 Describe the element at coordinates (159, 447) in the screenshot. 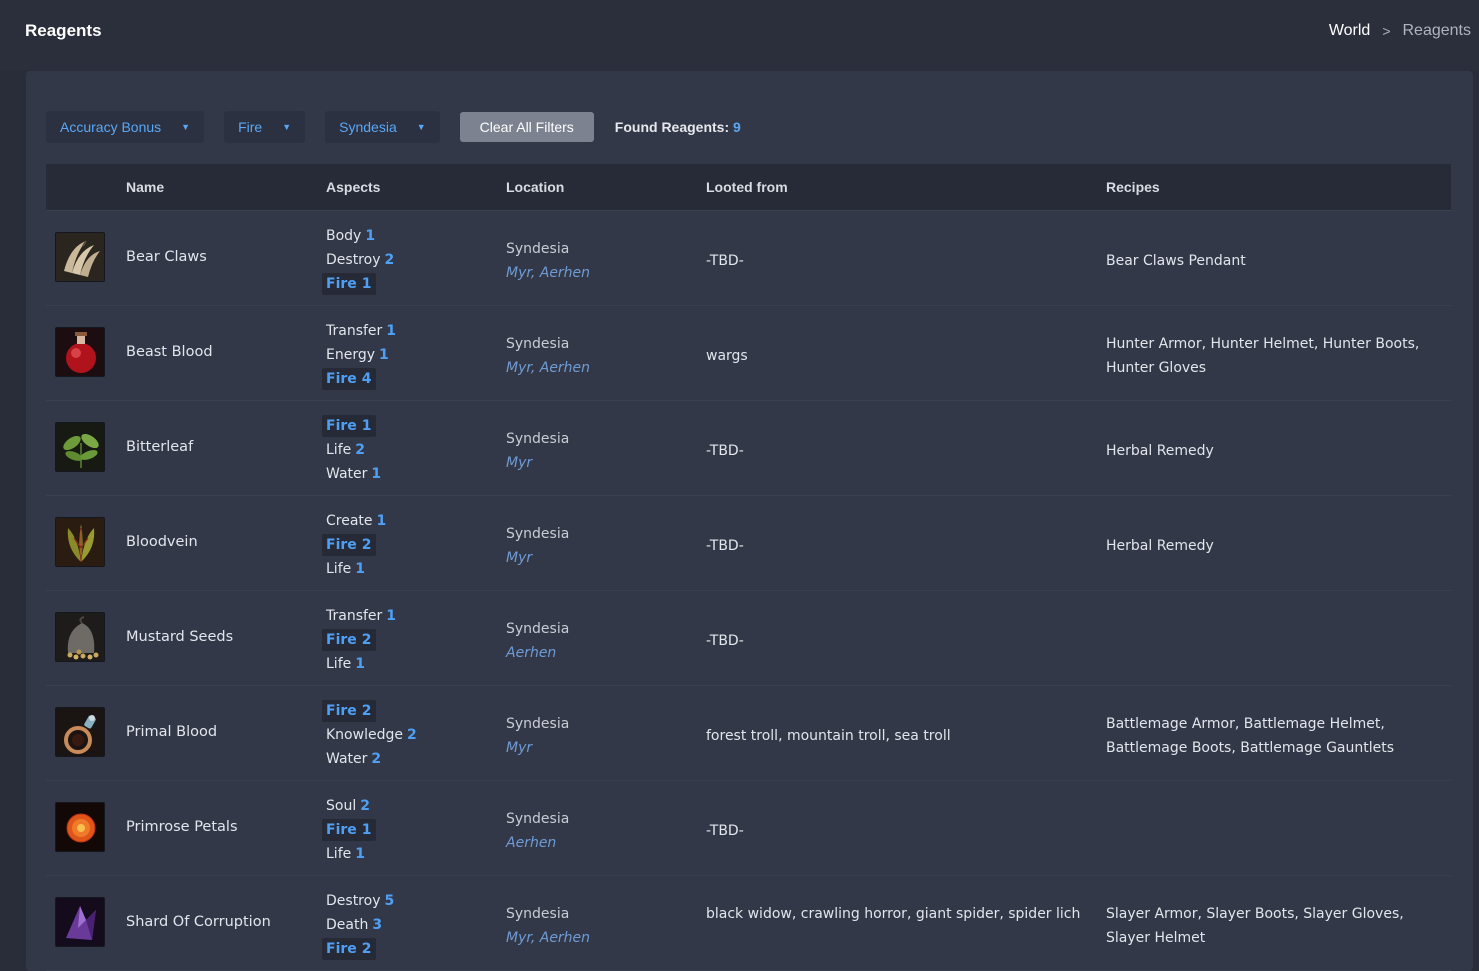

I see `reagent-name: Bitterleaf` at that location.